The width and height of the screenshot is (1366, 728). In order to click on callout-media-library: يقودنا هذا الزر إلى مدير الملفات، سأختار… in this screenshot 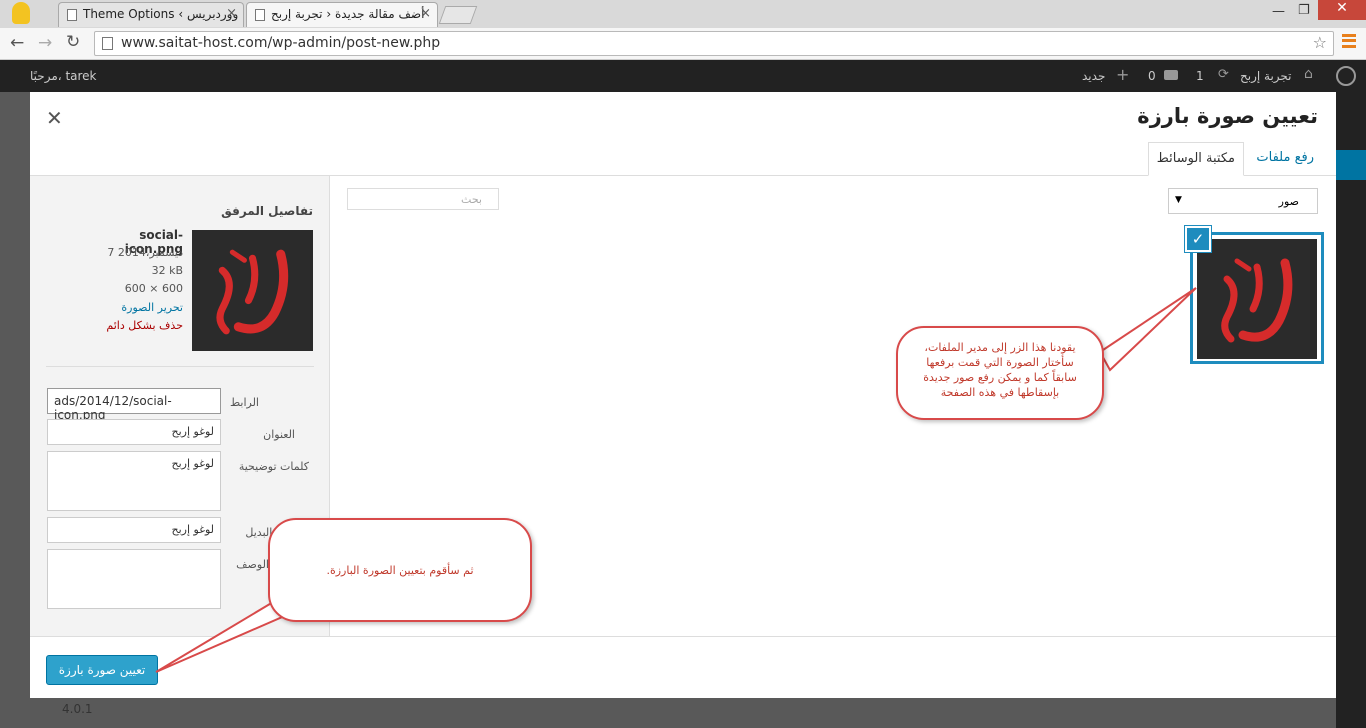, I will do `click(1000, 373)`.